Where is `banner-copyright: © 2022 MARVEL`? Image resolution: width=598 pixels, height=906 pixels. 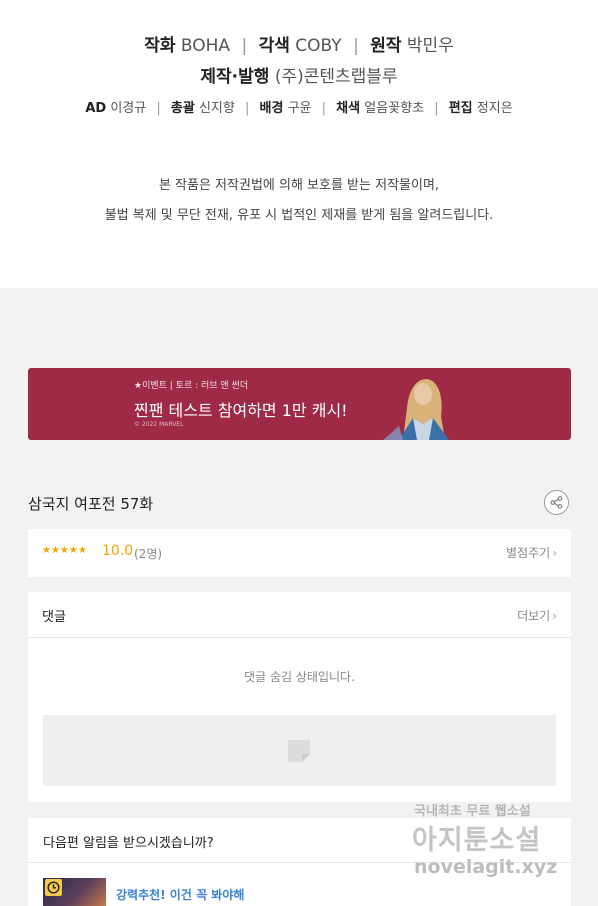 banner-copyright: © 2022 MARVEL is located at coordinates (159, 424).